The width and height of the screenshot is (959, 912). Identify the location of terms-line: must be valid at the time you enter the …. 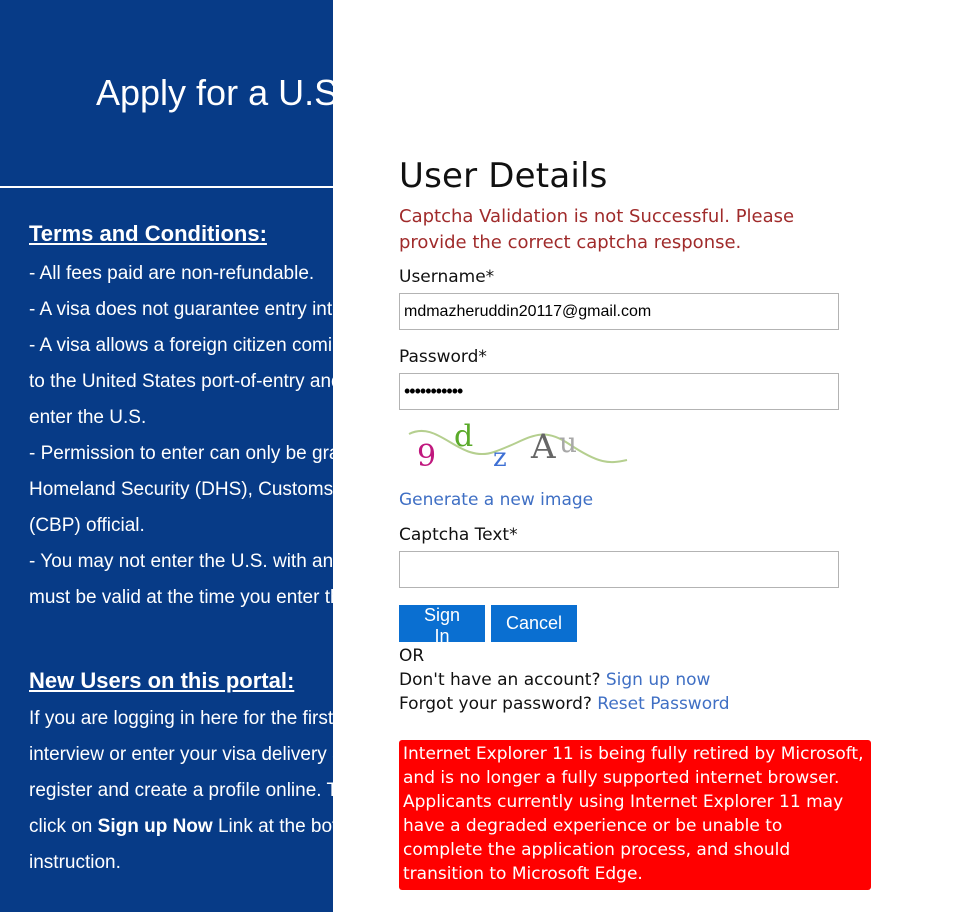
(181, 597).